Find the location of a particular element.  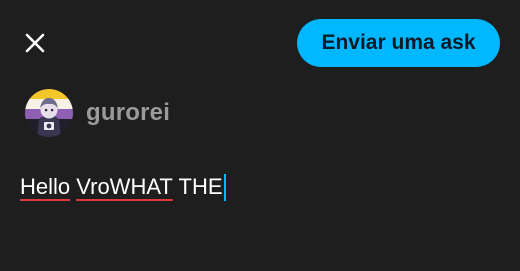

blog-selector: gurorei is located at coordinates (97, 113).